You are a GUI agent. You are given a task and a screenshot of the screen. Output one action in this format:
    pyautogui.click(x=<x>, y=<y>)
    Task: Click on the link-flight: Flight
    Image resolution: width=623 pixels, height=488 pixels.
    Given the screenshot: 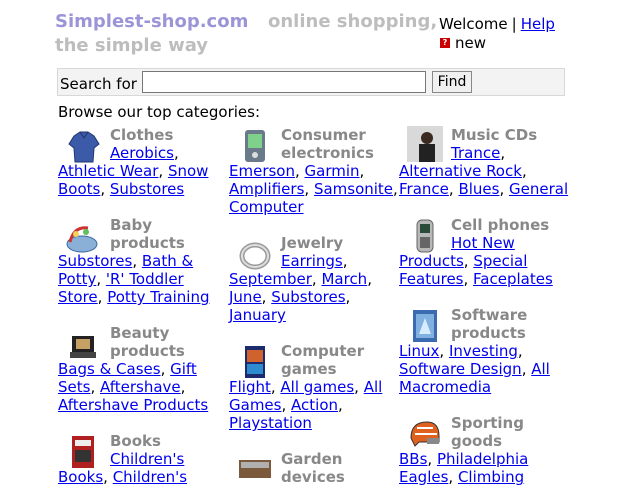 What is the action you would take?
    pyautogui.click(x=250, y=387)
    